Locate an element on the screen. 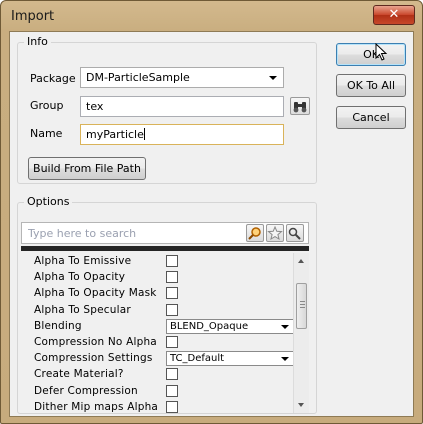 This screenshot has height=424, width=423. property-name: Alpha To Emissive is located at coordinates (83, 261).